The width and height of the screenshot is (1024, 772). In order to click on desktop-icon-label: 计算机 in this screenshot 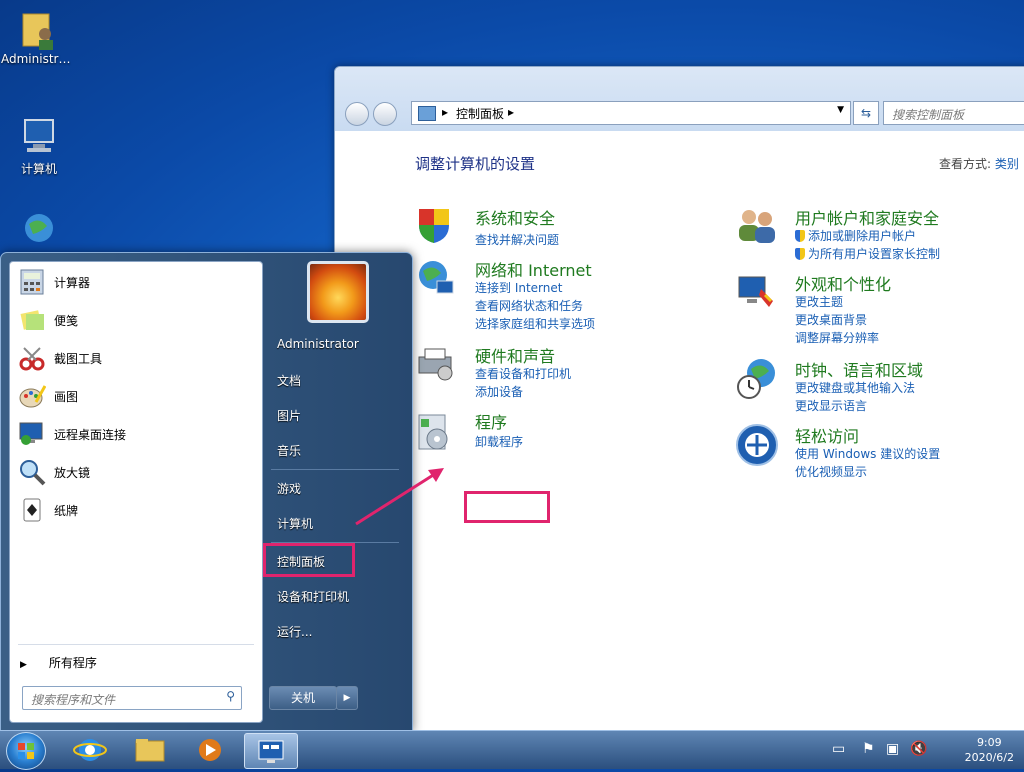, I will do `click(38, 169)`.